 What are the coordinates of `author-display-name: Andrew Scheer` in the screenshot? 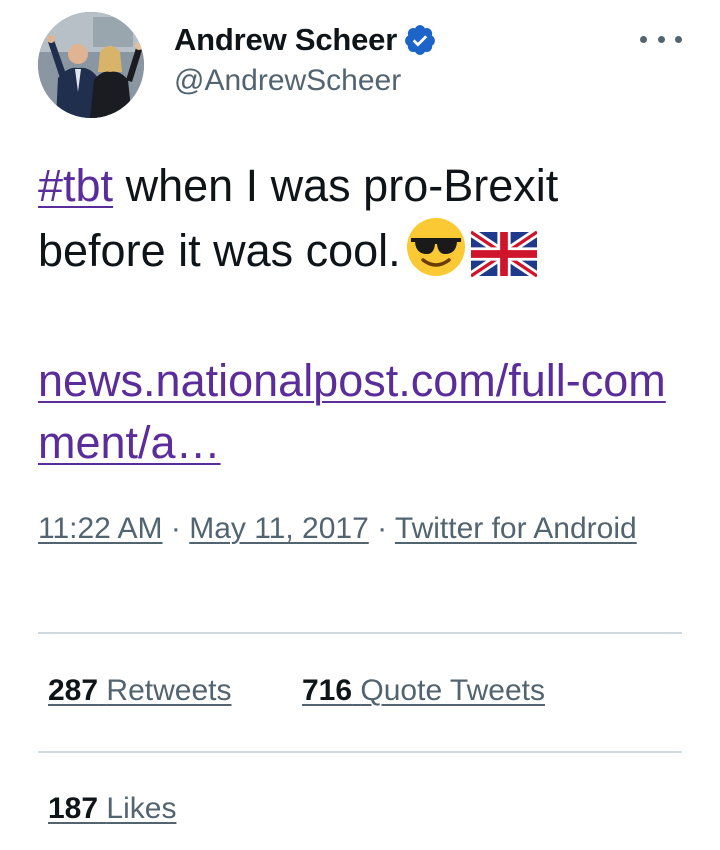 It's located at (285, 40).